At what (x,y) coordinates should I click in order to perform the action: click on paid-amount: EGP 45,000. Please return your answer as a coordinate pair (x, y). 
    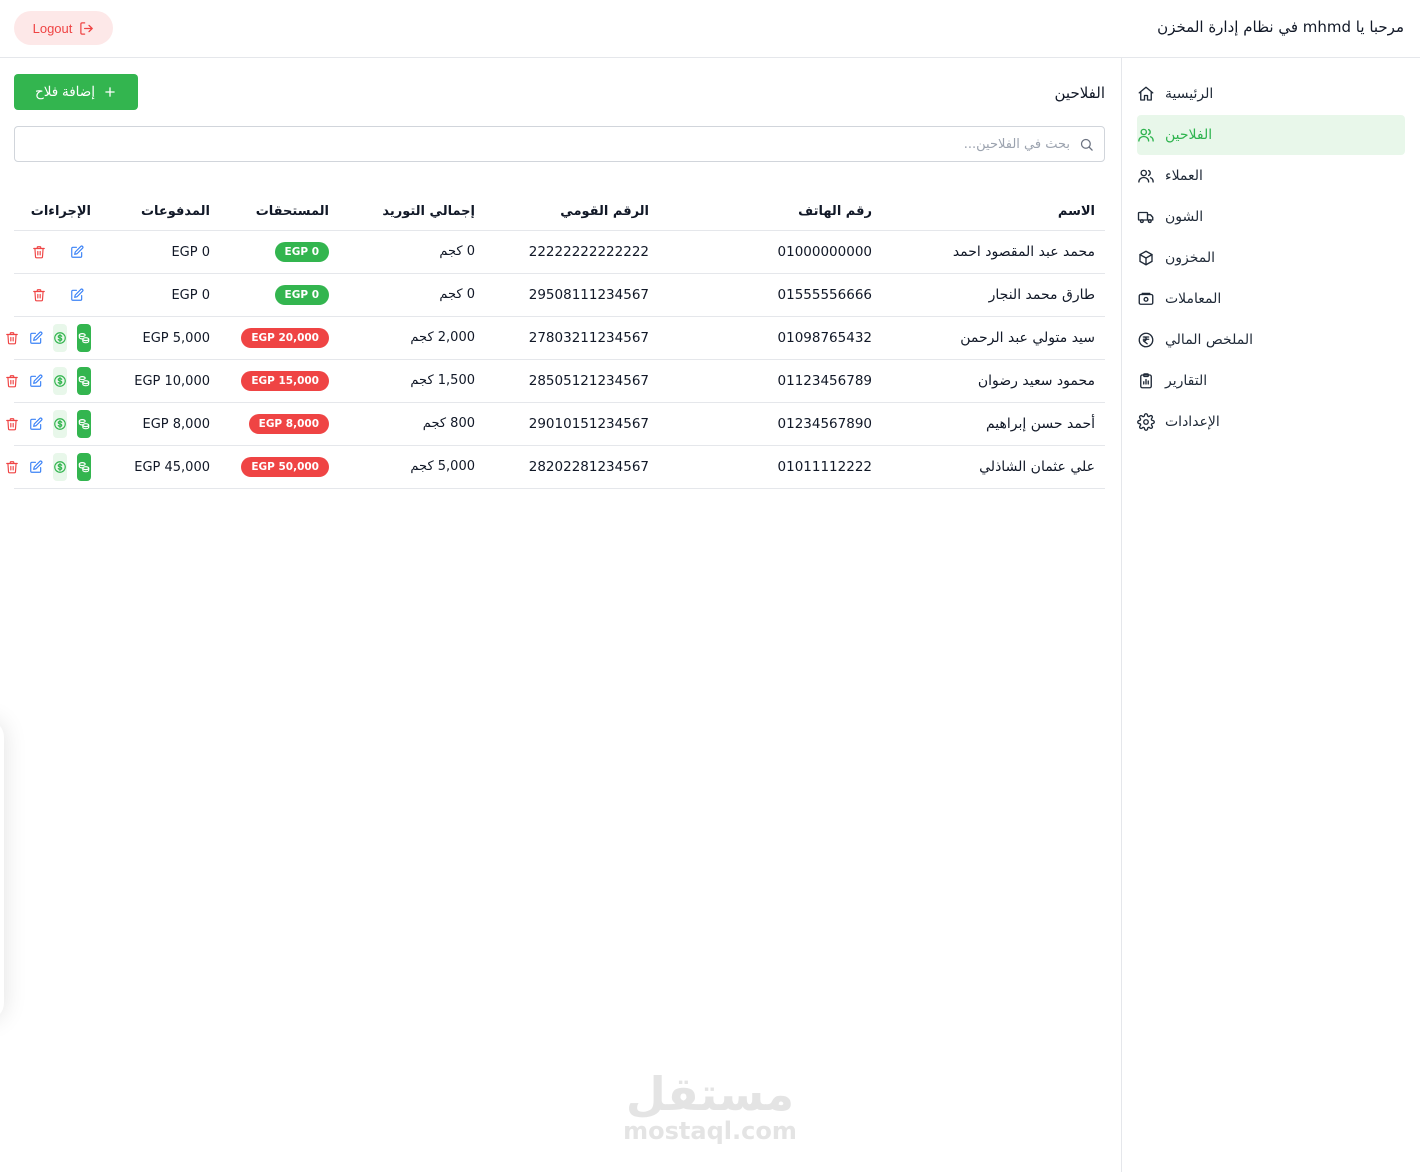
    Looking at the image, I should click on (172, 467).